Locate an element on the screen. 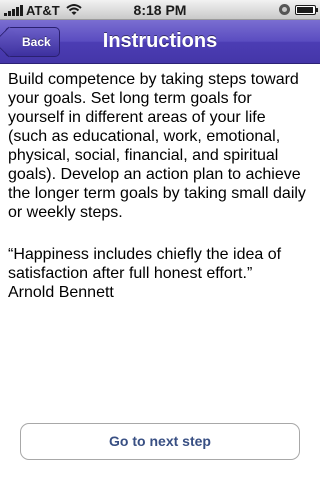 The height and width of the screenshot is (480, 320). page-title: Instructions is located at coordinates (160, 41).